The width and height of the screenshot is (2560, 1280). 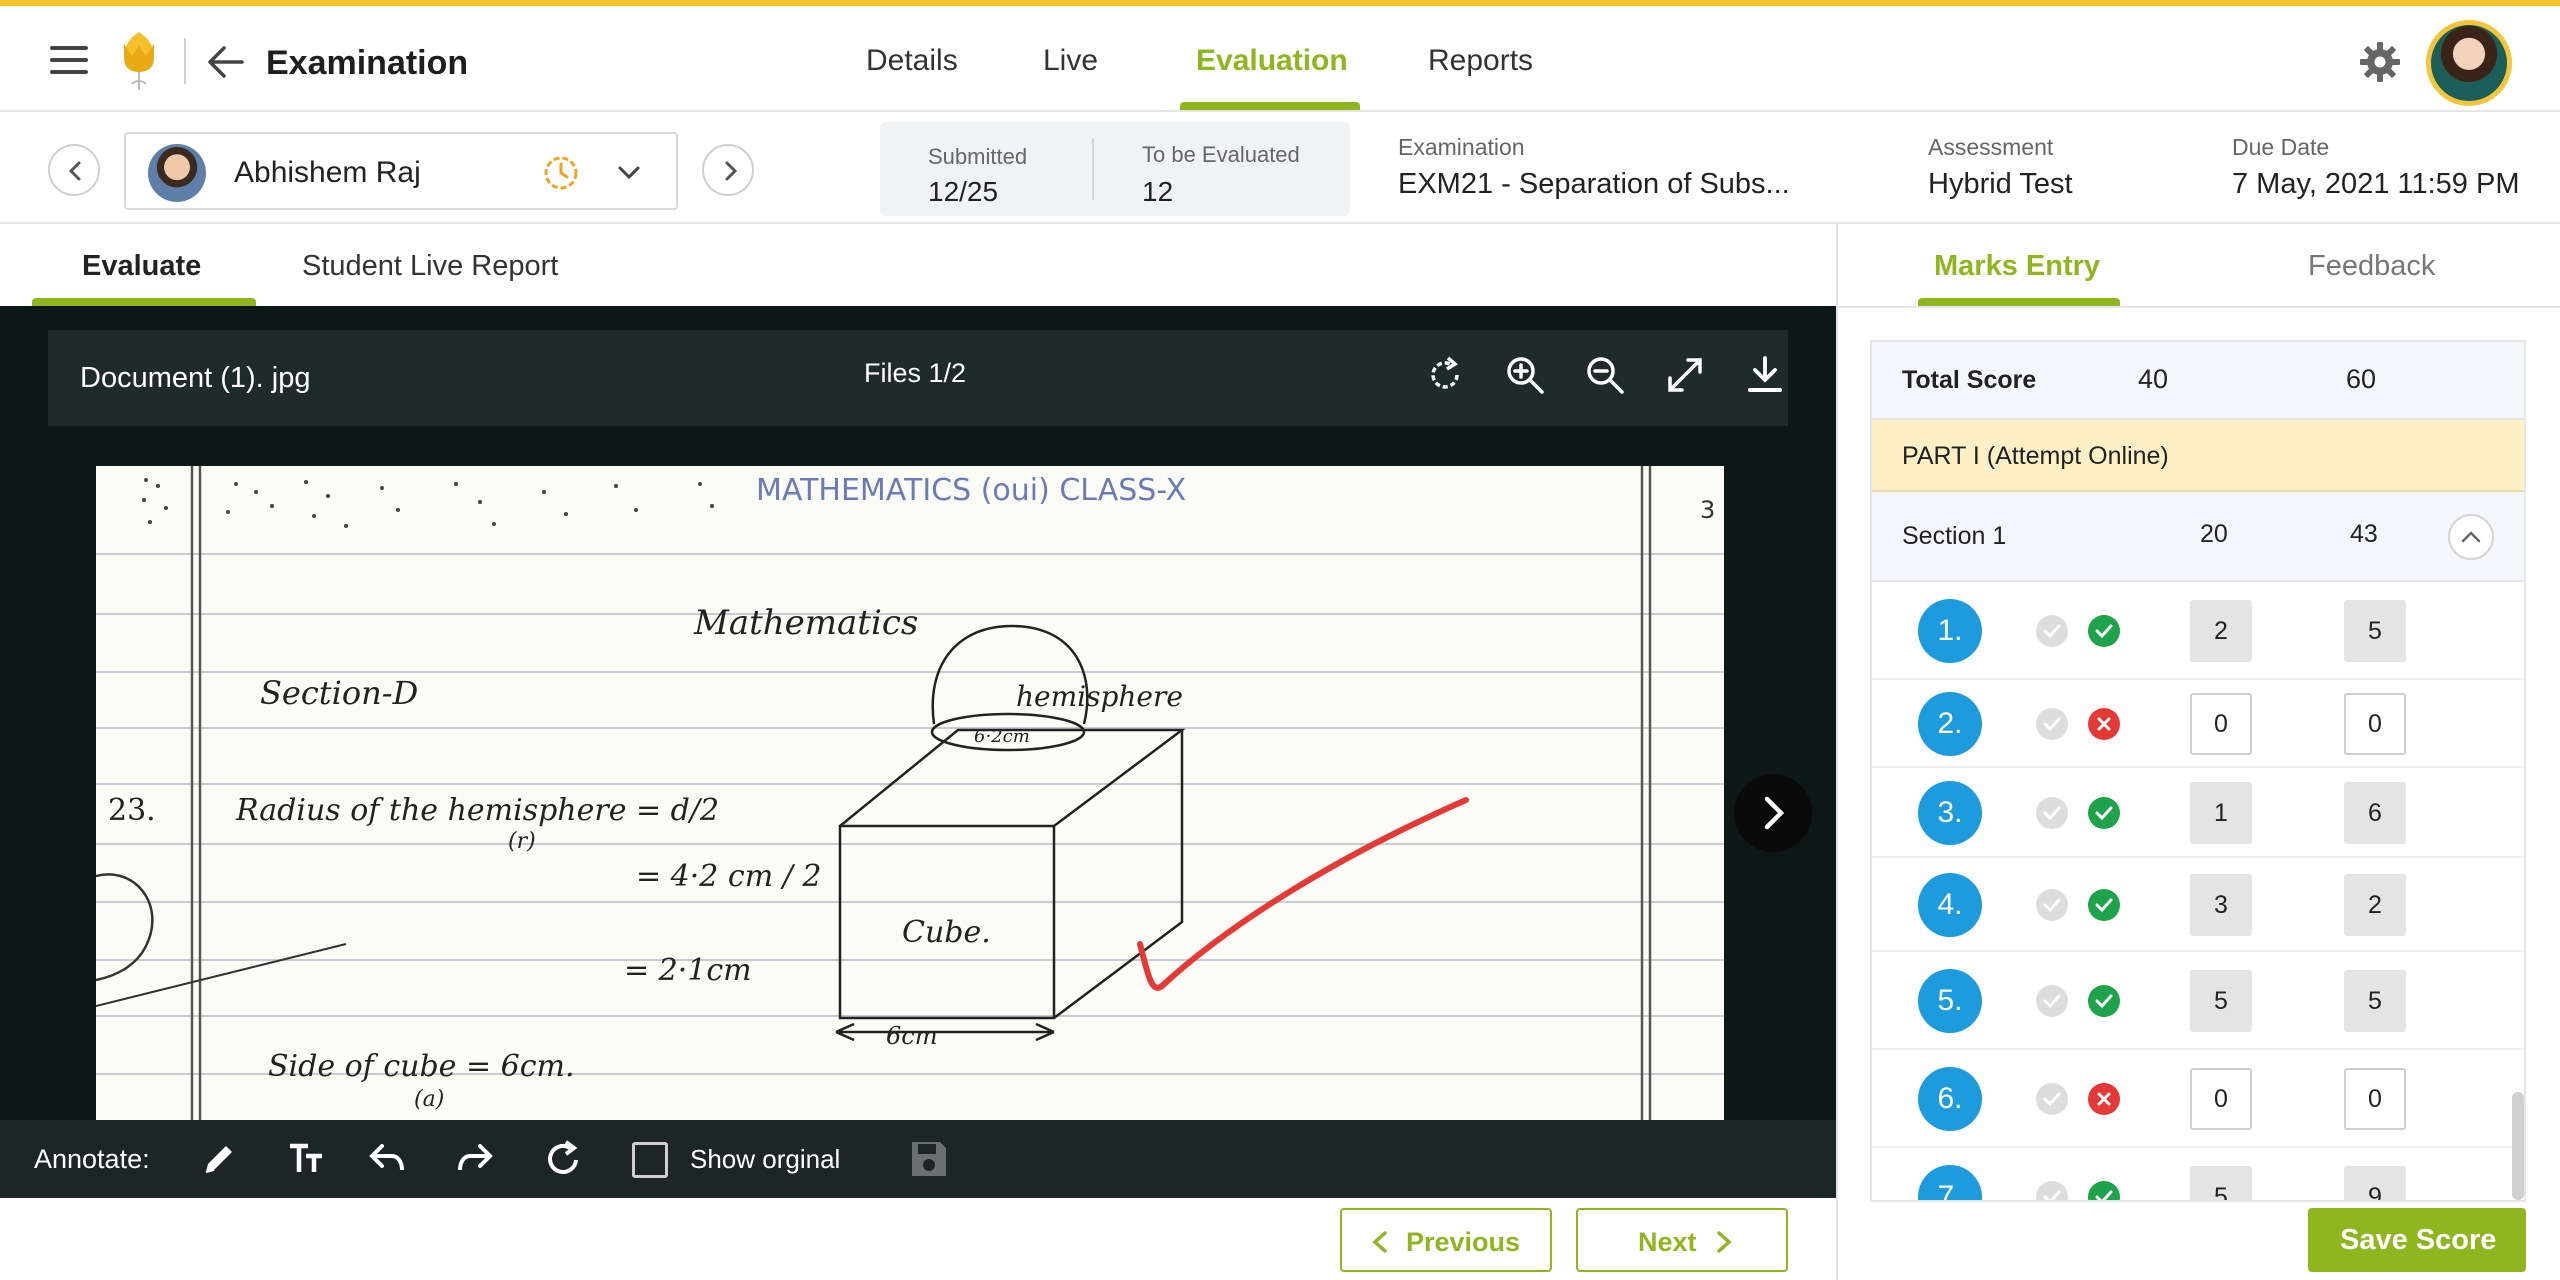 What do you see at coordinates (2019, 302) in the screenshot?
I see `marks-tab-indicator` at bounding box center [2019, 302].